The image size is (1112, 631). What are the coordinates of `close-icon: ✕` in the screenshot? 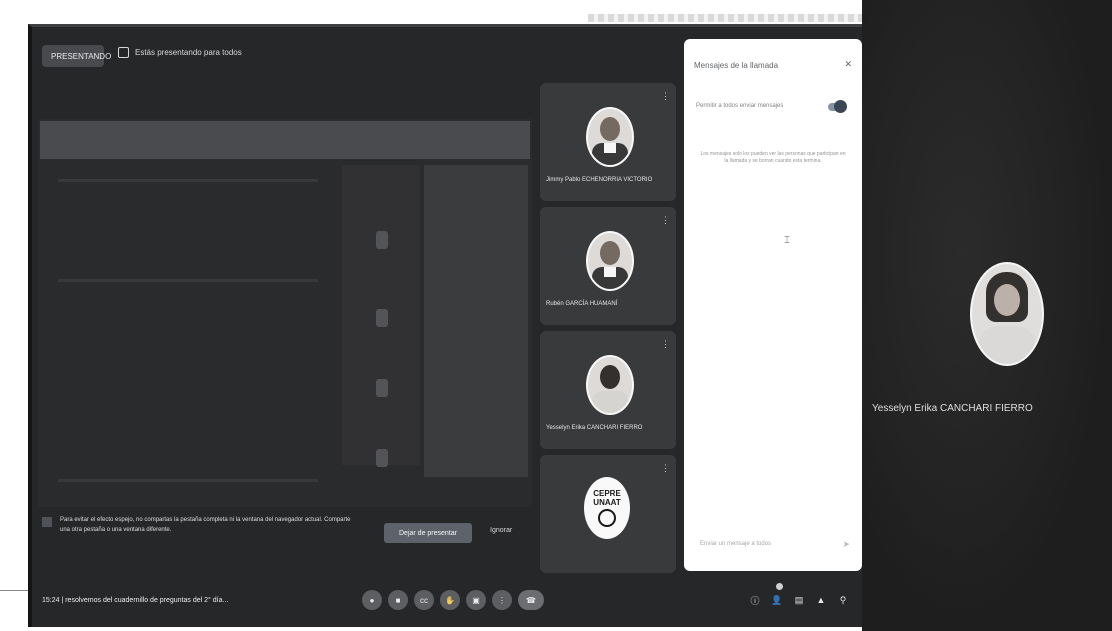 It's located at (848, 64).